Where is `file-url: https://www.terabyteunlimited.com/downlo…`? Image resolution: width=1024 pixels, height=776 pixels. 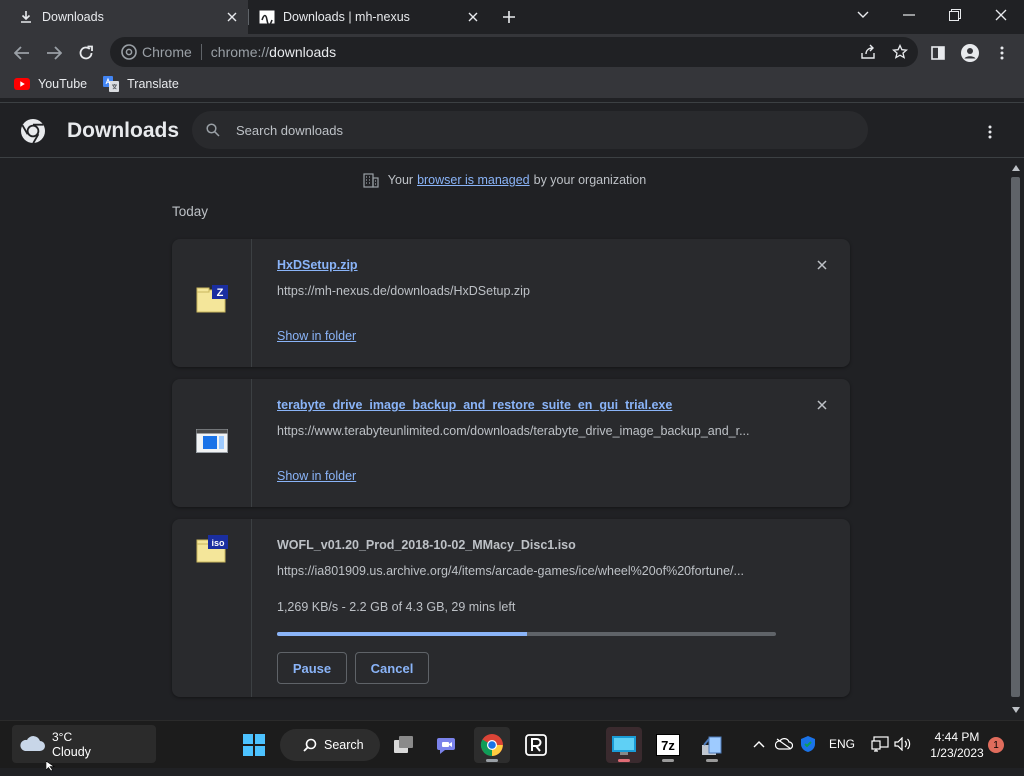
file-url: https://www.terabyteunlimited.com/downlo… is located at coordinates (527, 431).